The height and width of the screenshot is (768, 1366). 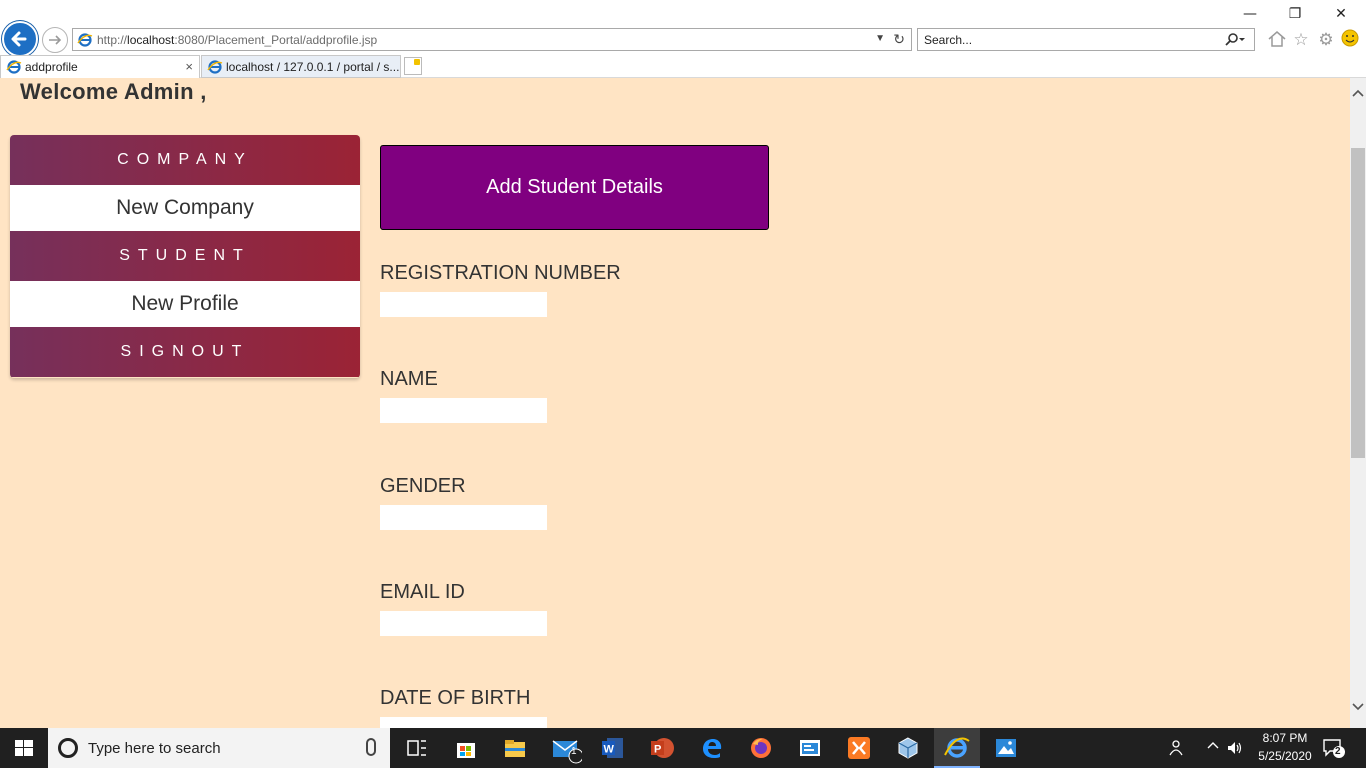 What do you see at coordinates (662, 748) in the screenshot?
I see `powerpoint-icon: P` at bounding box center [662, 748].